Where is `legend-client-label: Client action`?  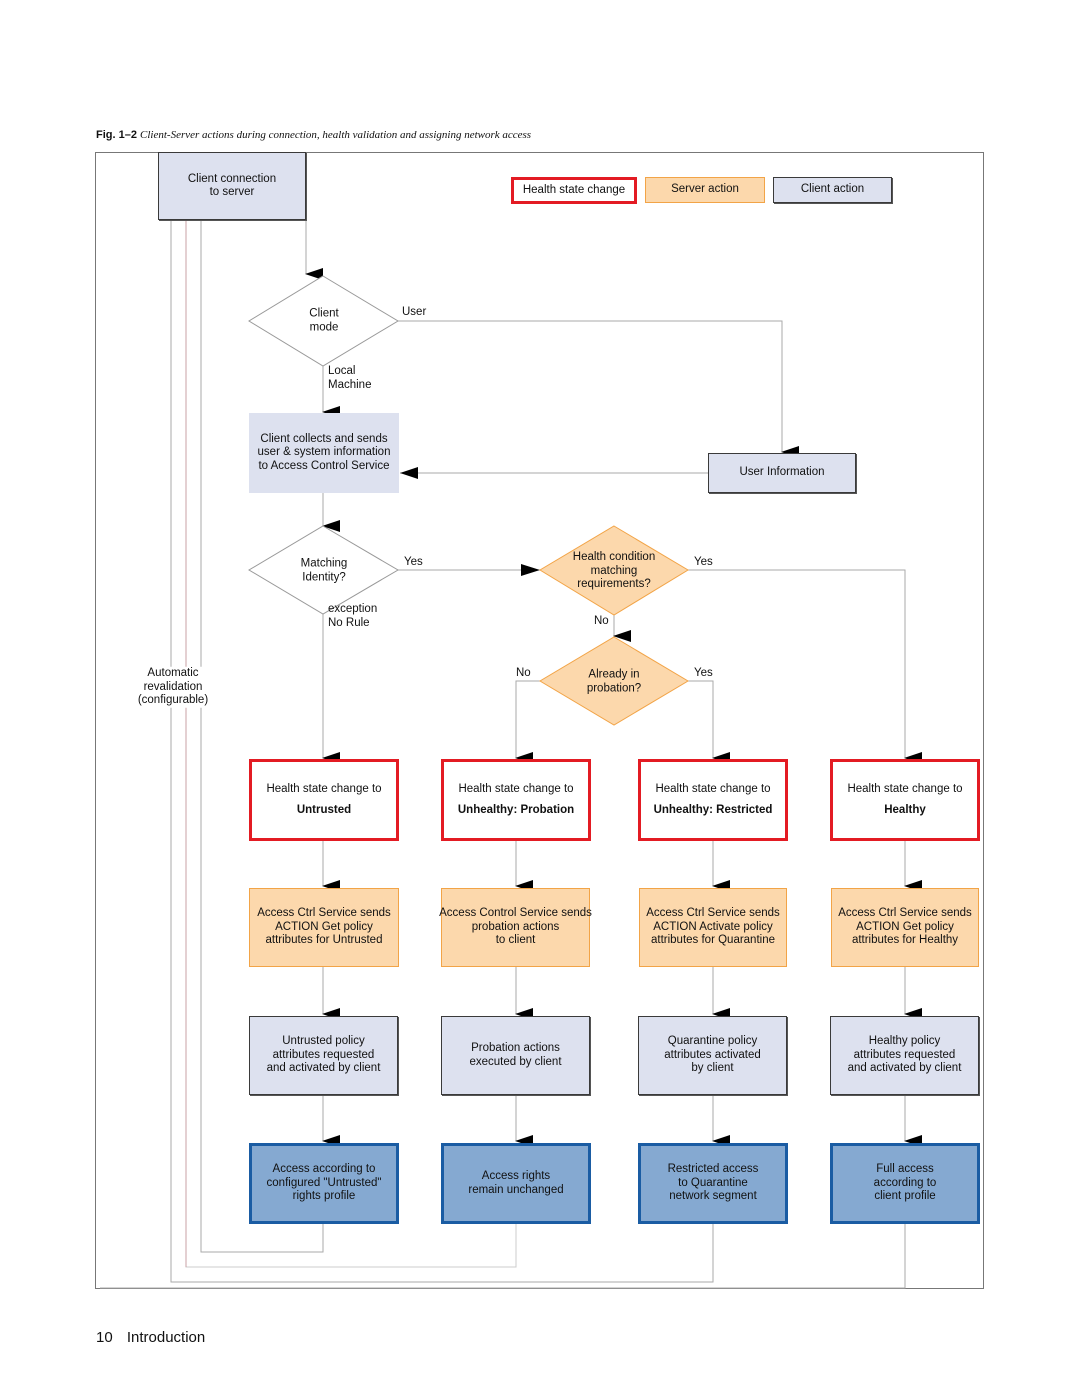
legend-client-label: Client action is located at coordinates (832, 189).